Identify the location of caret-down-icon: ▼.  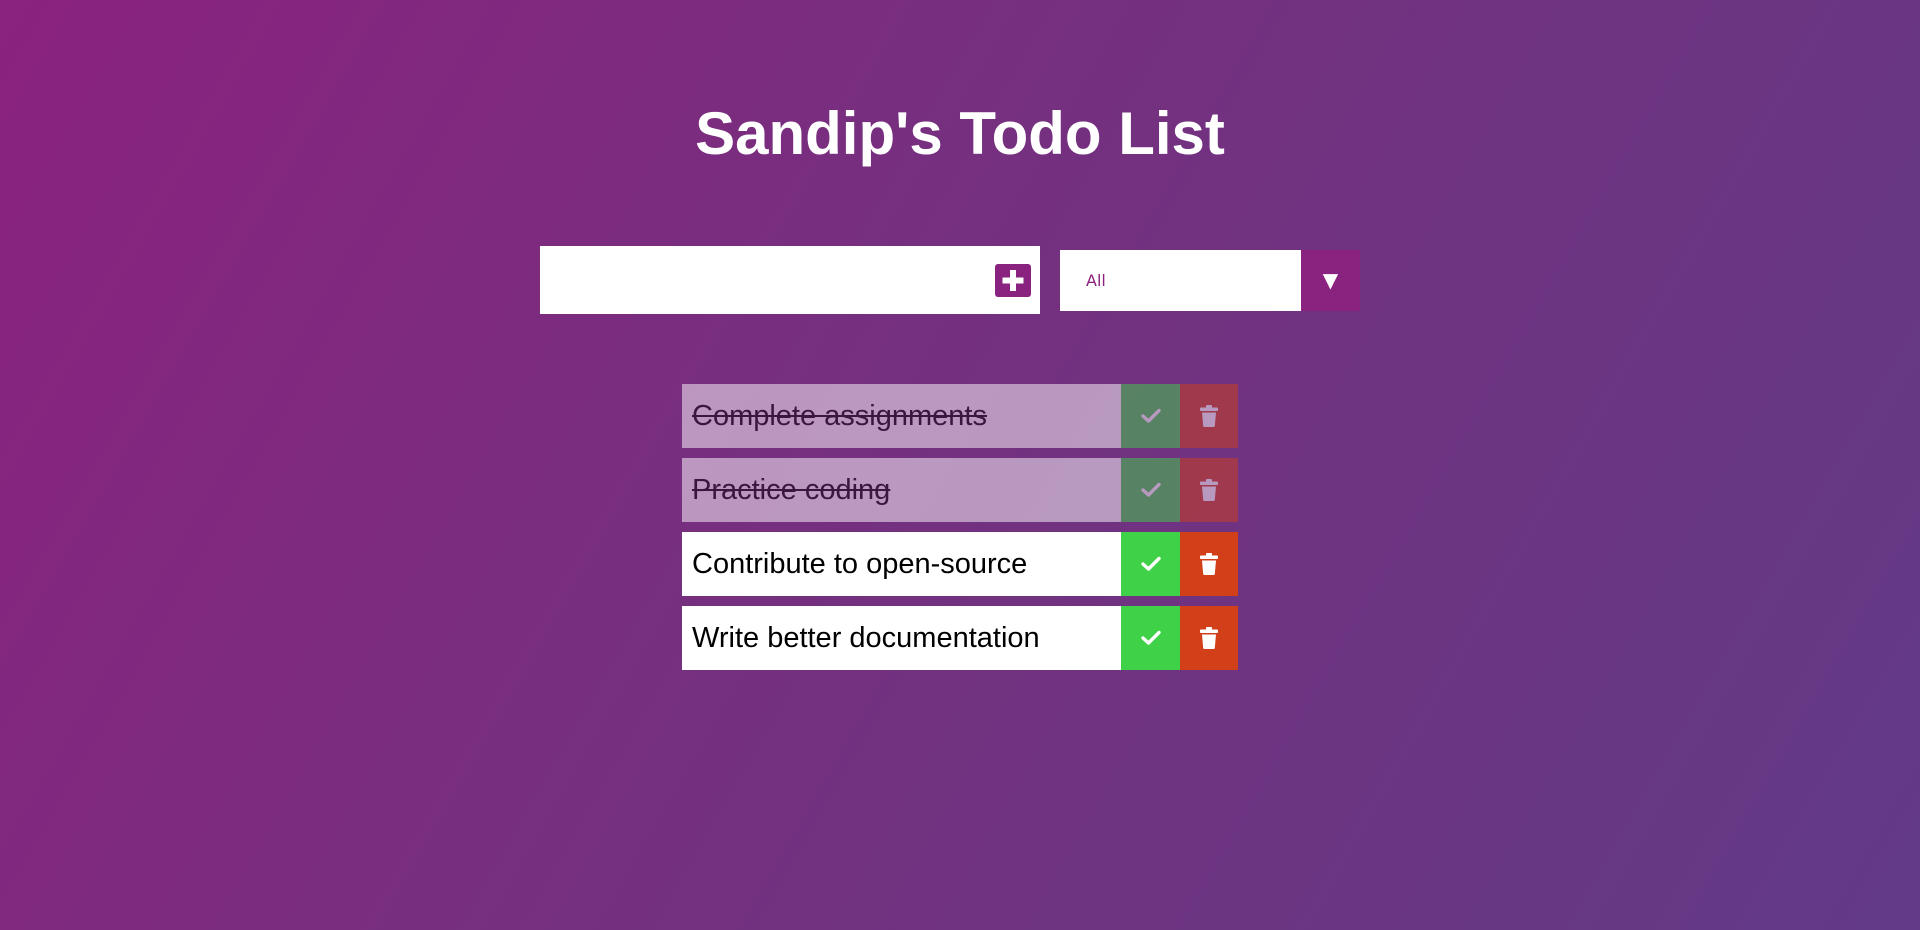
(1330, 280).